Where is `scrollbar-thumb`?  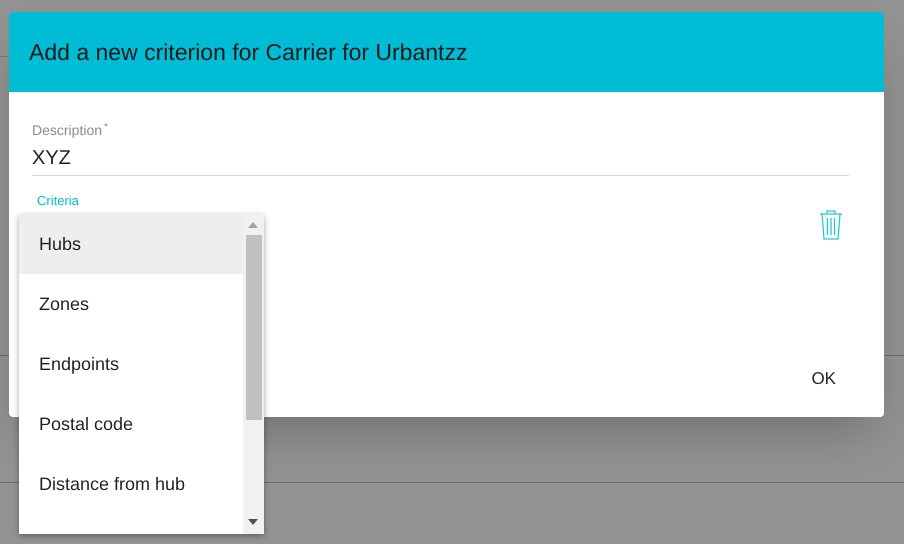 scrollbar-thumb is located at coordinates (254, 327).